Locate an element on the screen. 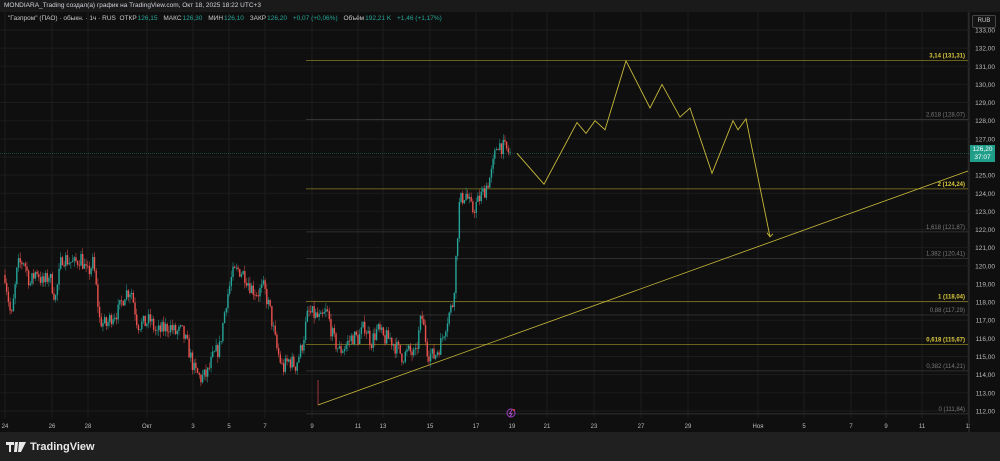  price-tick-label: 113,00 is located at coordinates (986, 393).